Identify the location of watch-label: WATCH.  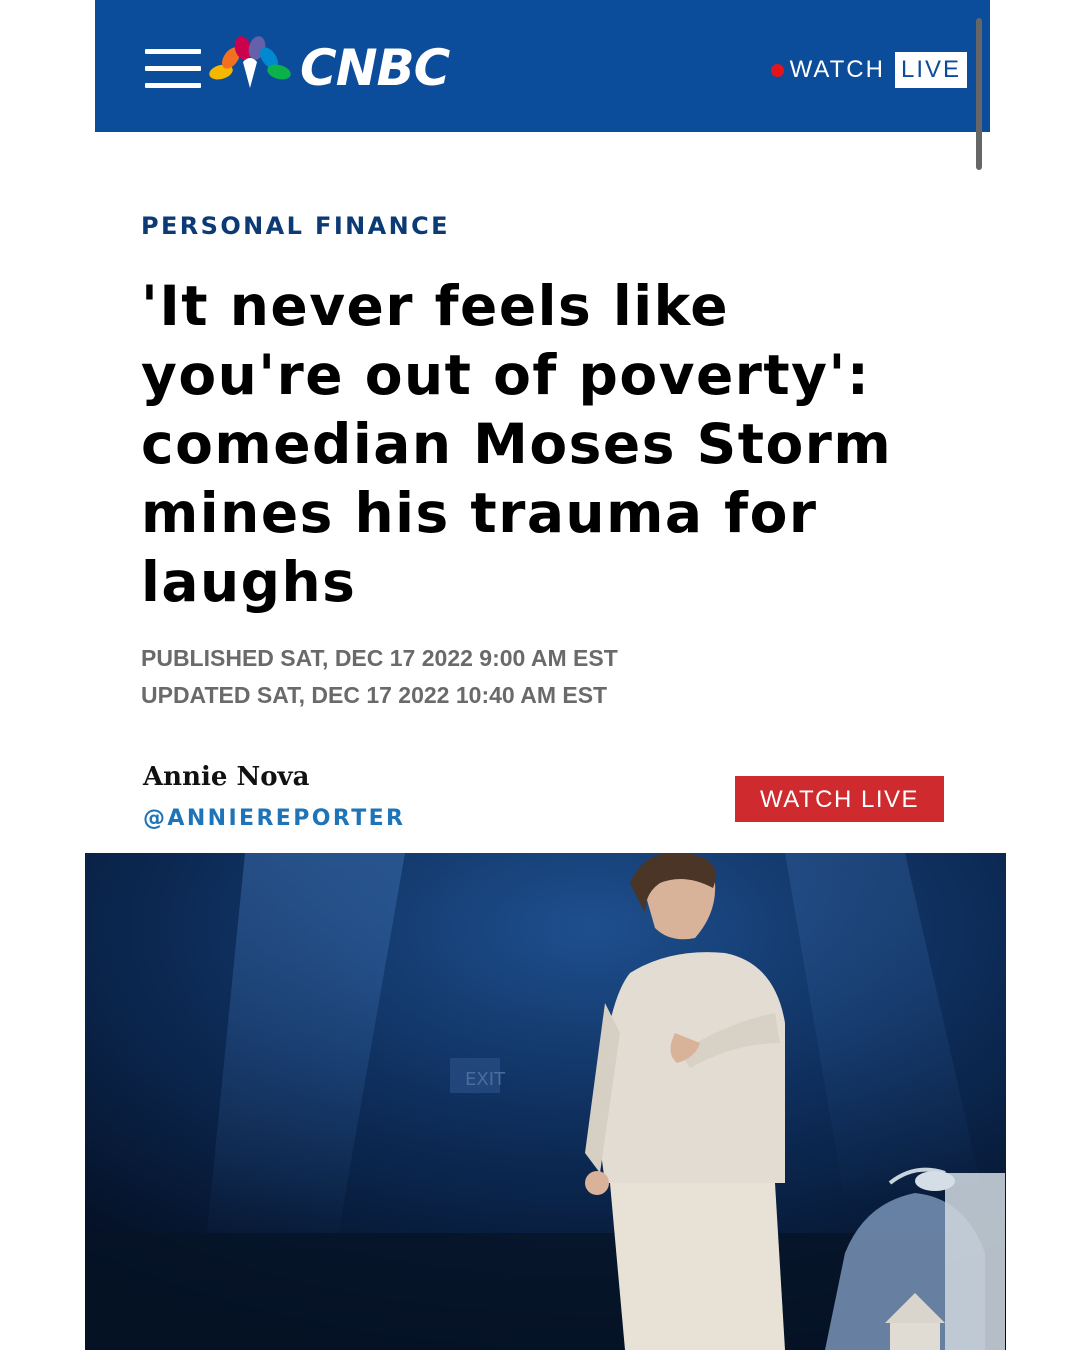
(837, 69).